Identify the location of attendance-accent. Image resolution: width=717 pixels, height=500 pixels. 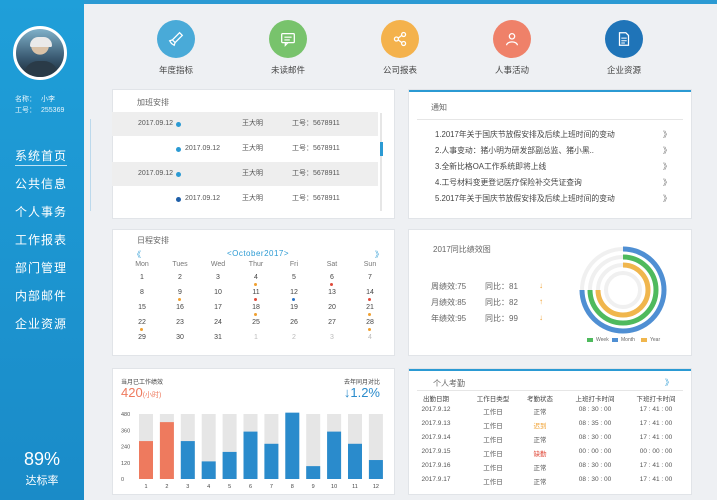
(550, 370).